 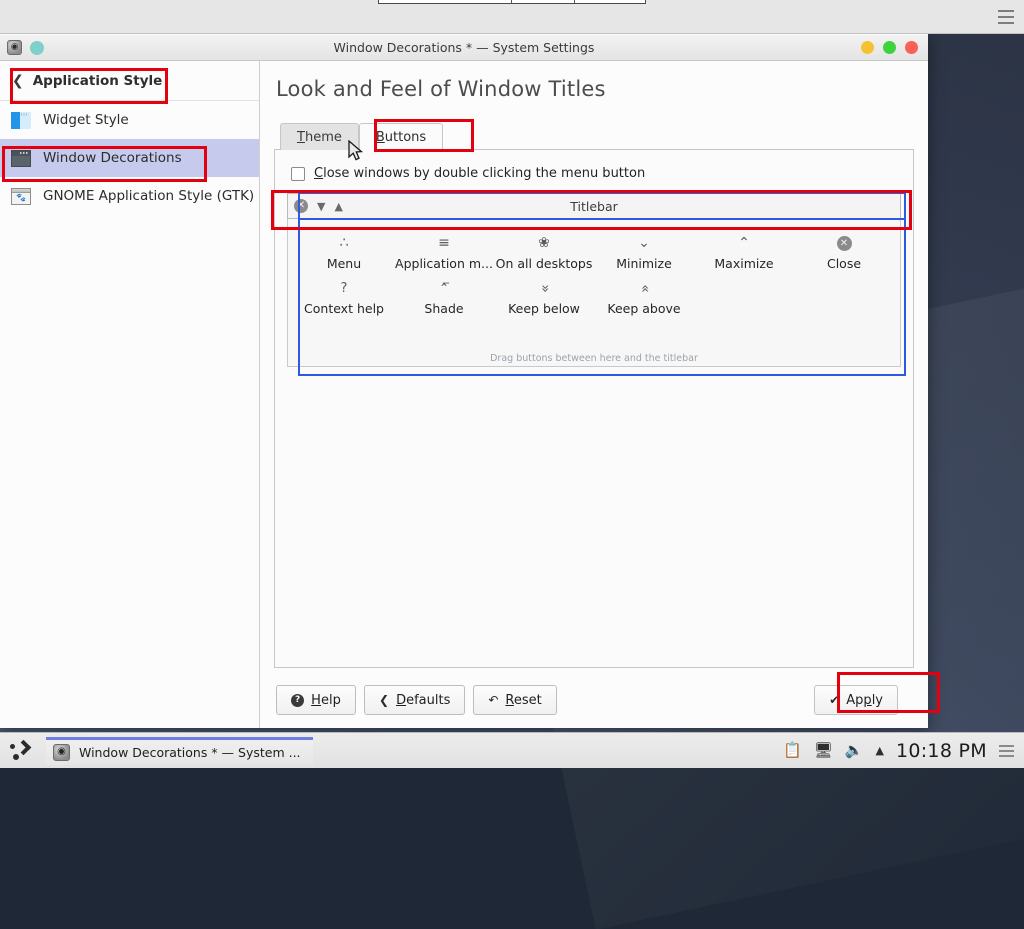 What do you see at coordinates (301, 137) in the screenshot?
I see `tab-theme-mnemonic: T` at bounding box center [301, 137].